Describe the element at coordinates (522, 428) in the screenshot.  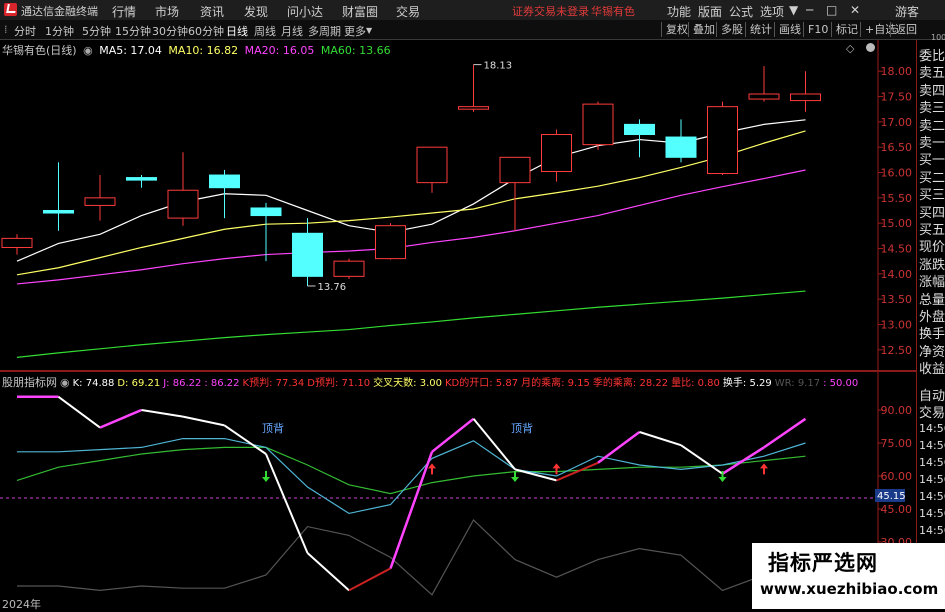
I see `divergence-label: 顶背` at that location.